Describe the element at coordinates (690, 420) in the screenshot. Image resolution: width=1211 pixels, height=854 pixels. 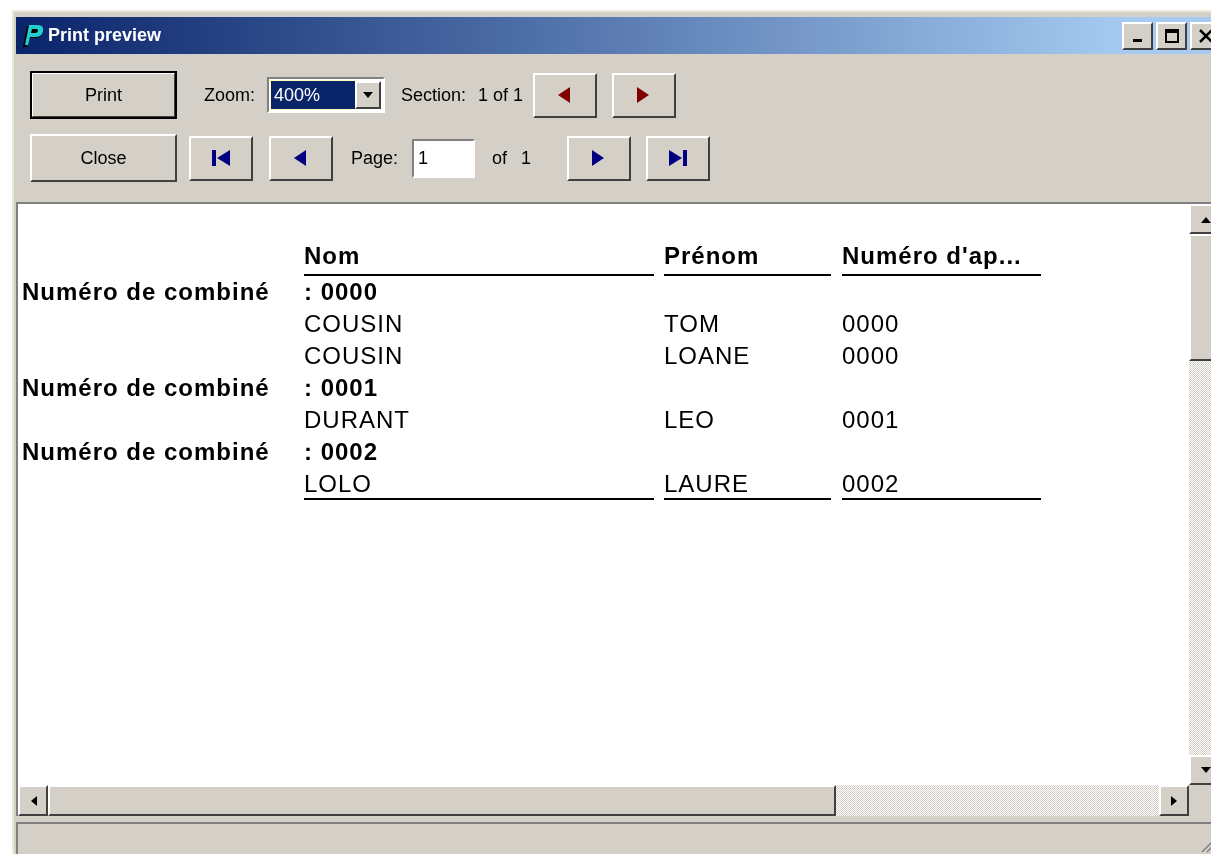
I see `table-cell-text: LEO` at that location.